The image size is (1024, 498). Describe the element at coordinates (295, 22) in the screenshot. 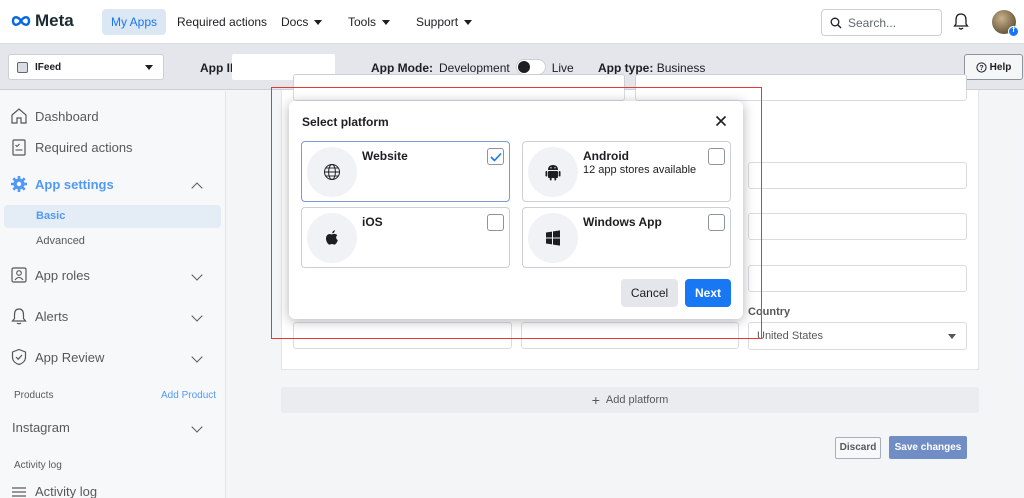

I see `nav-docs-label: Docs` at that location.